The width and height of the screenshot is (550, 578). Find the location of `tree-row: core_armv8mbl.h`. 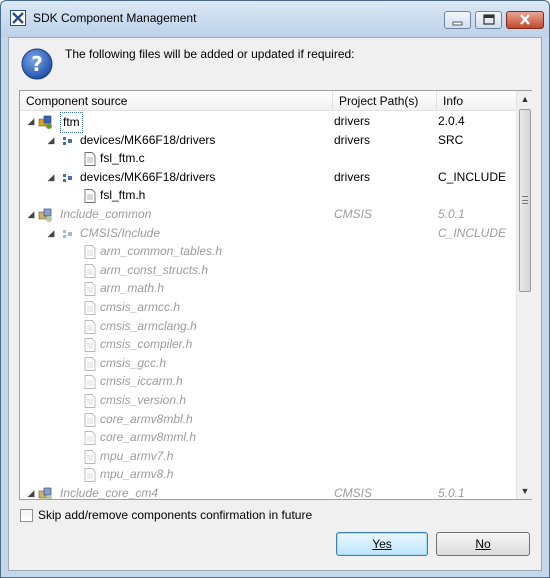

tree-row: core_armv8mbl.h is located at coordinates (268, 419).